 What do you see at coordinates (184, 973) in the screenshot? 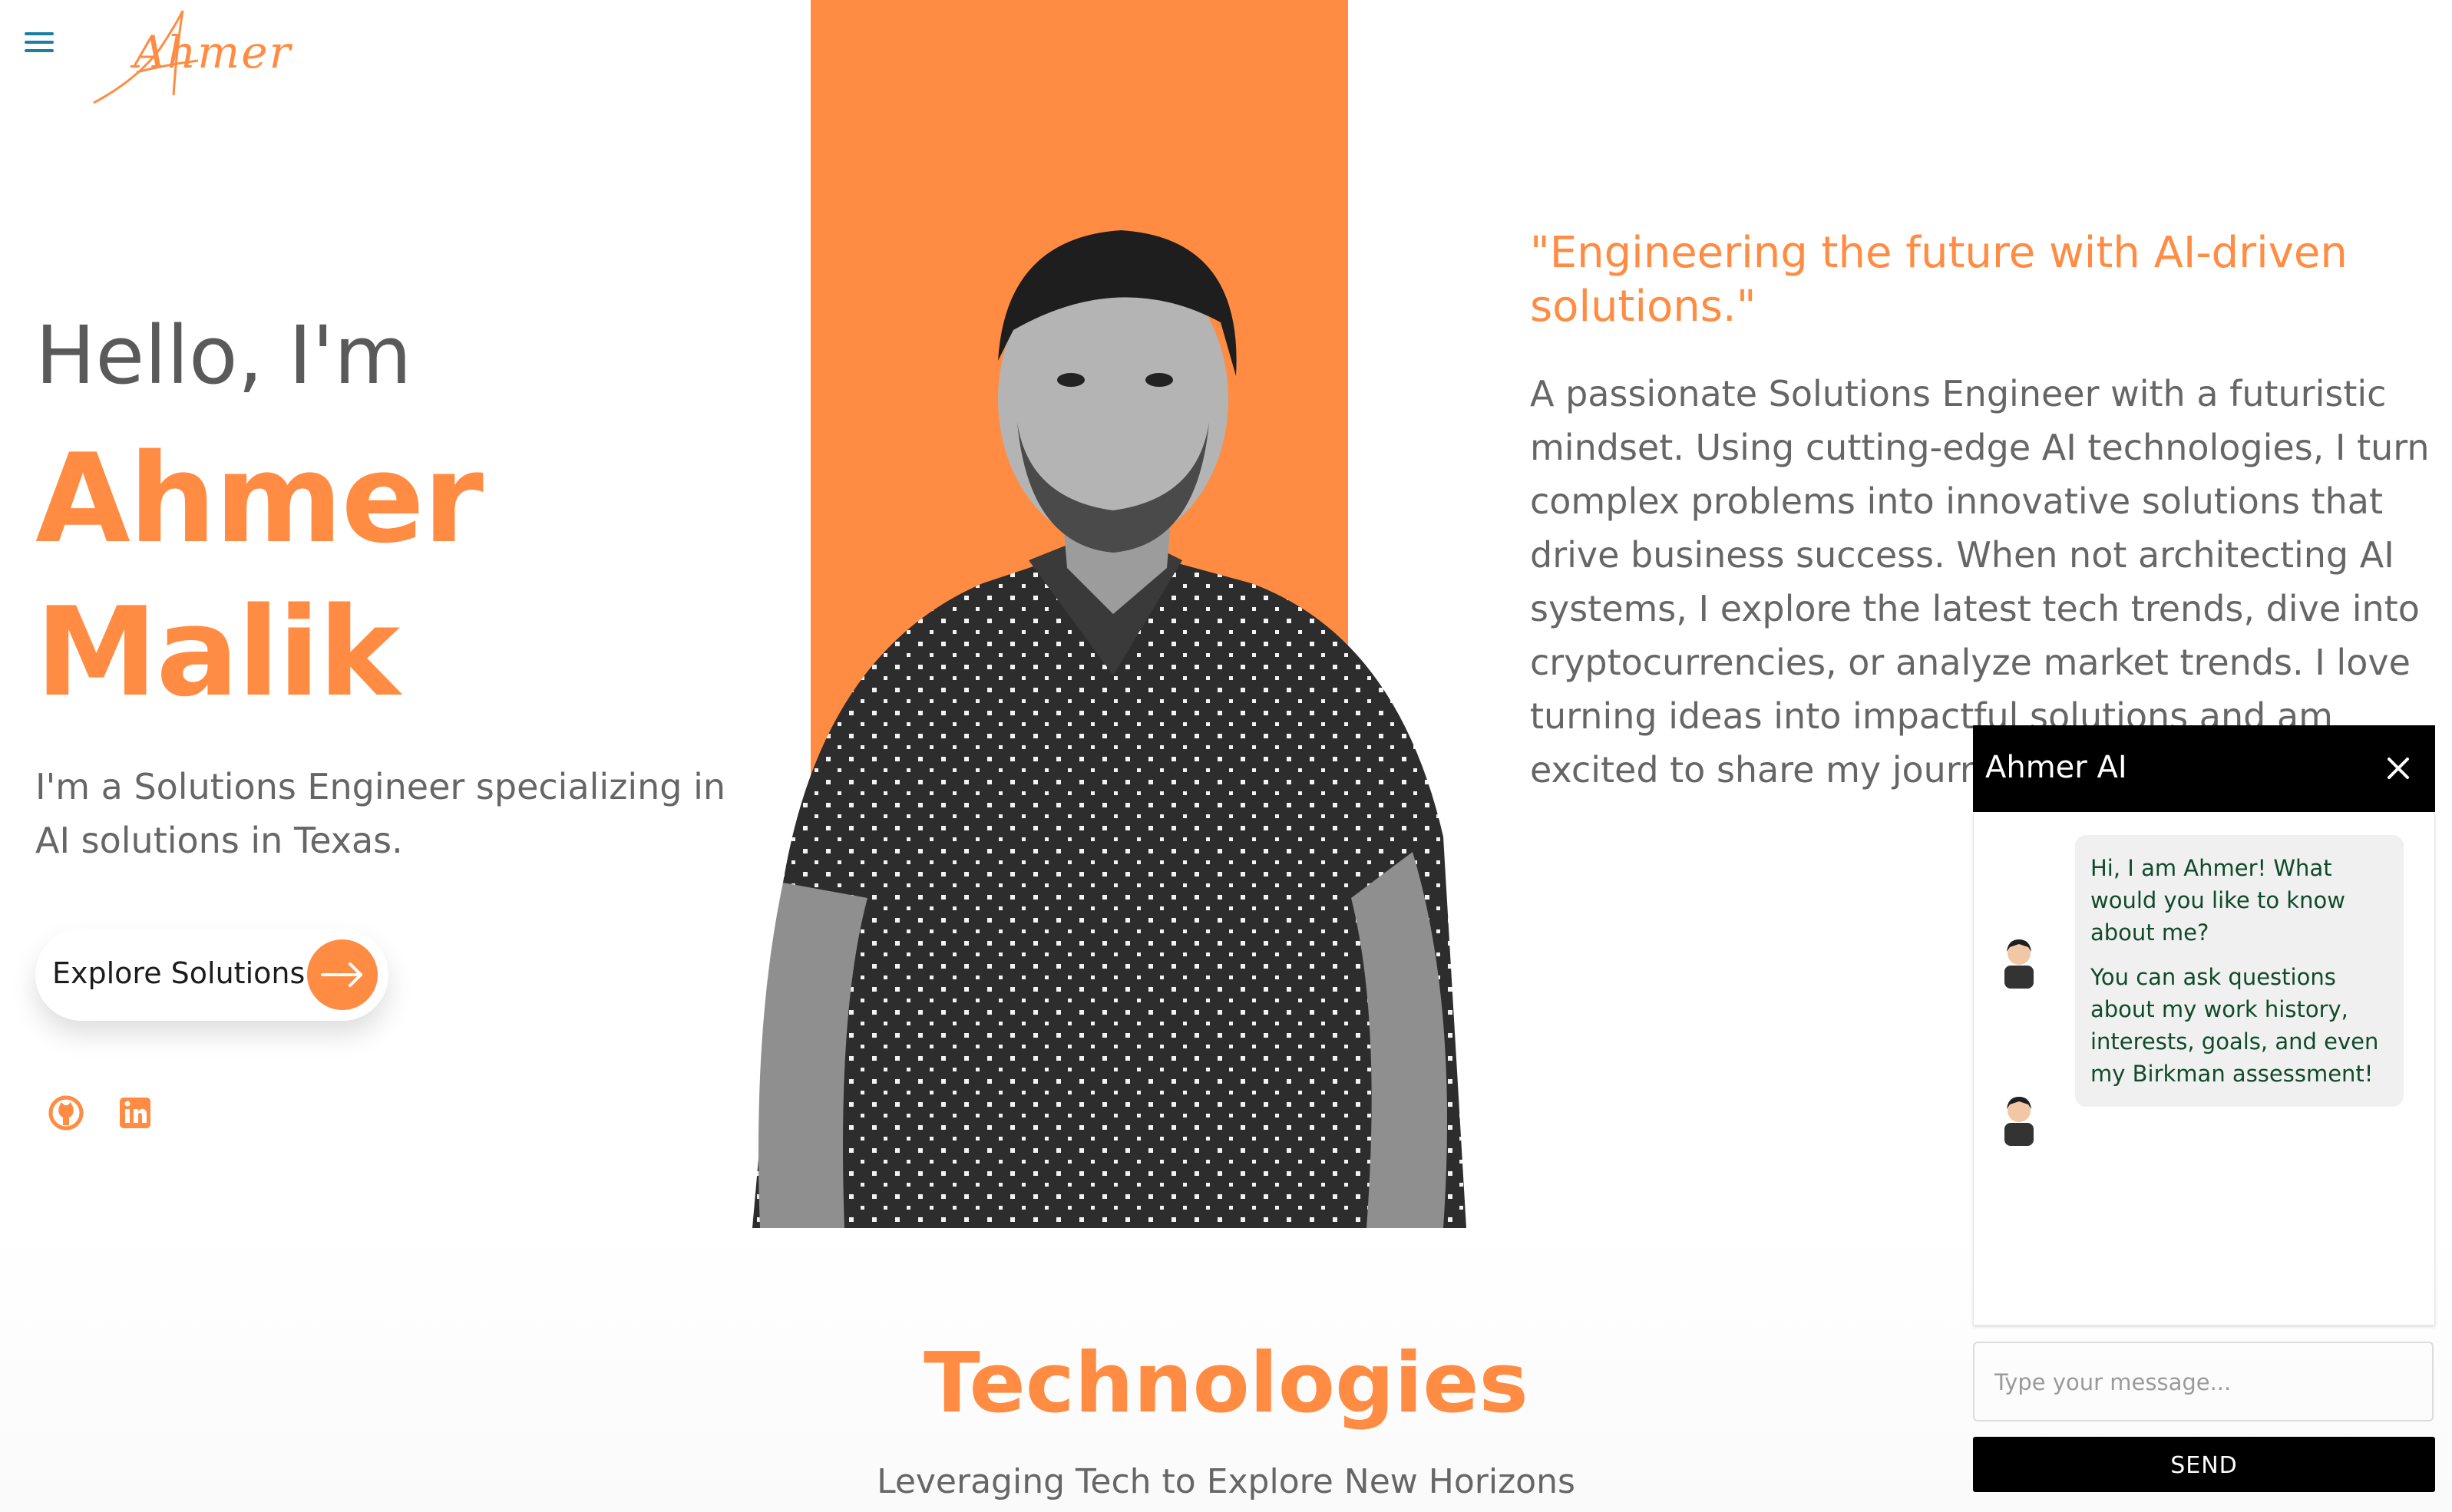
I see `explore-solutions-label: Explore Solutions!` at bounding box center [184, 973].